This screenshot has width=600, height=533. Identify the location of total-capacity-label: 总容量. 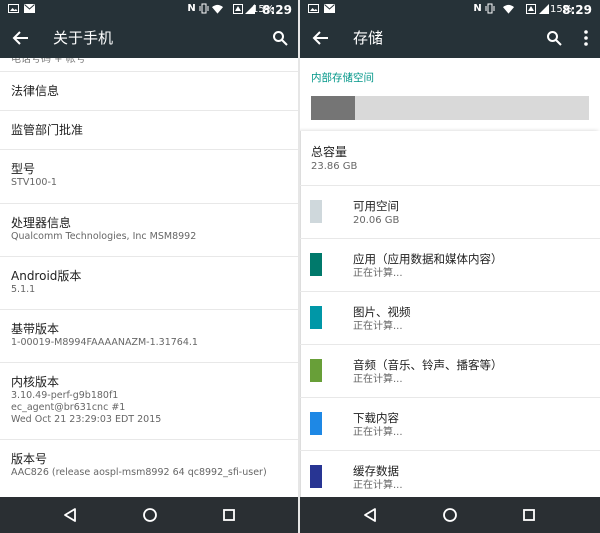
(329, 152).